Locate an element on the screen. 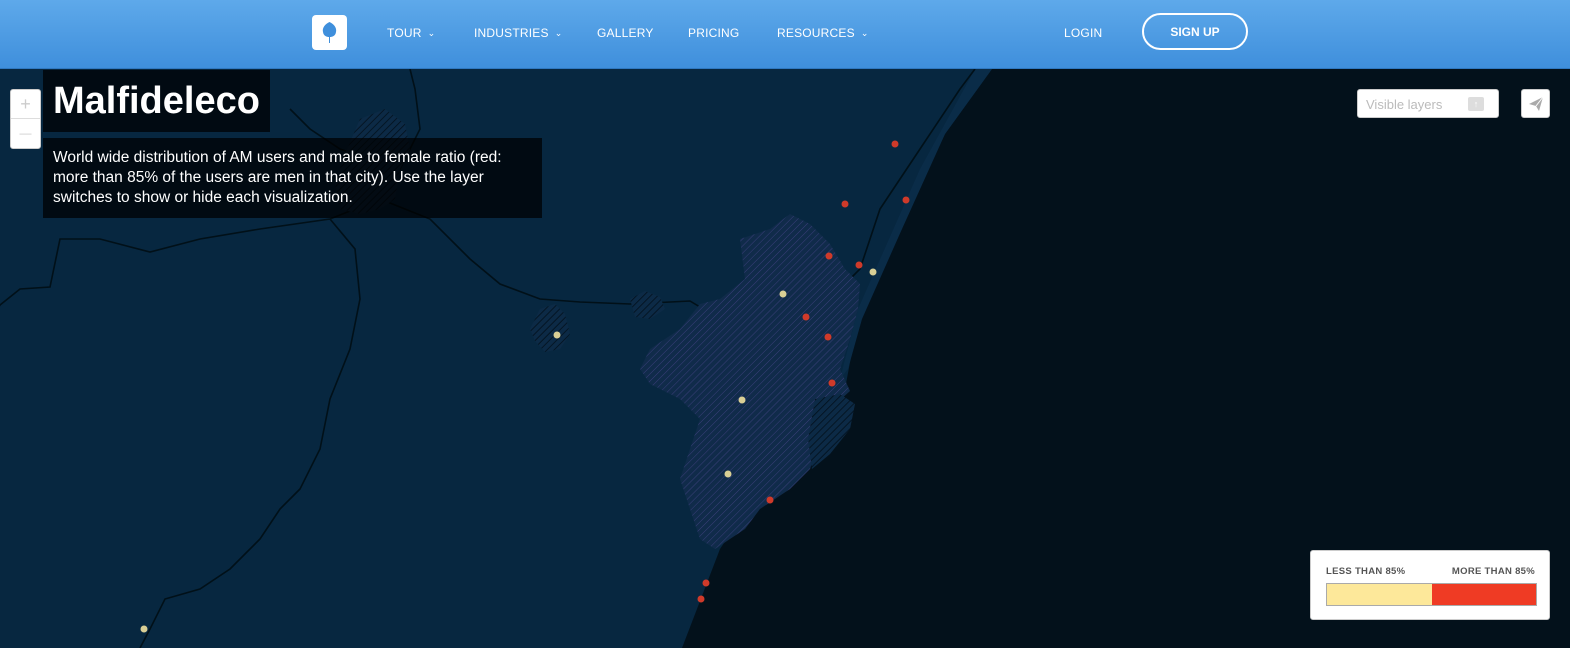 Image resolution: width=1570 pixels, height=648 pixels. tree-icon is located at coordinates (329, 32).